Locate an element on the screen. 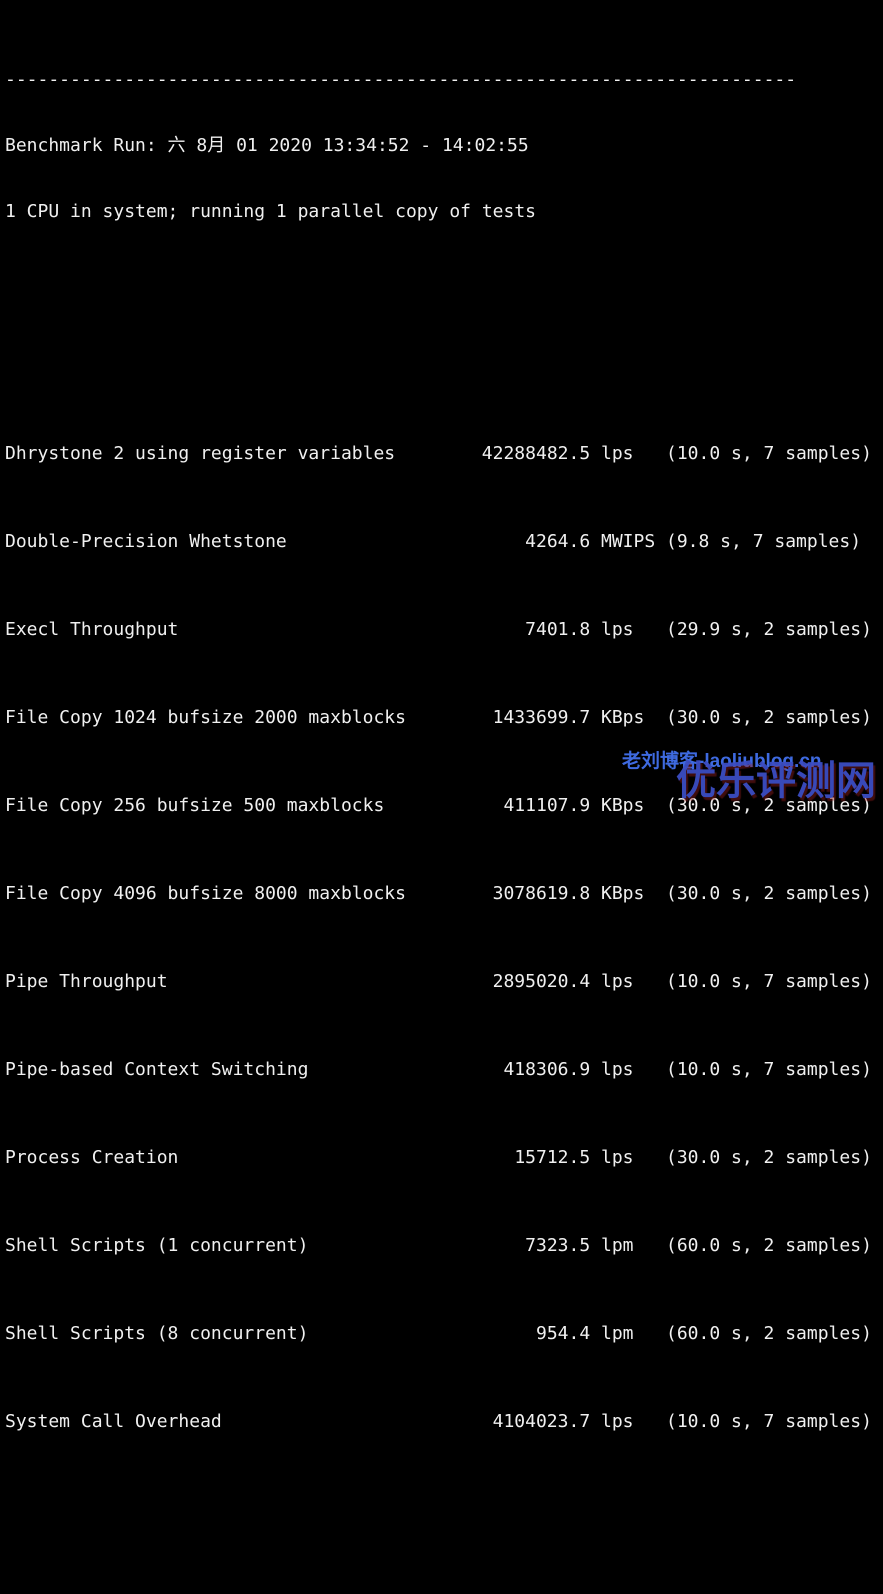  test-sample-info: (29.9 s, 2 samples) is located at coordinates (769, 629).